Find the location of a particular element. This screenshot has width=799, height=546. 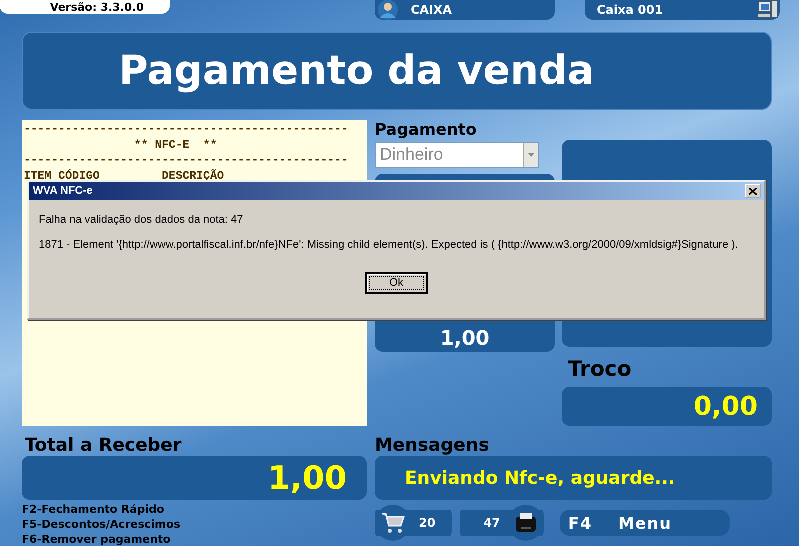

payment-label: Pagamento is located at coordinates (426, 129).